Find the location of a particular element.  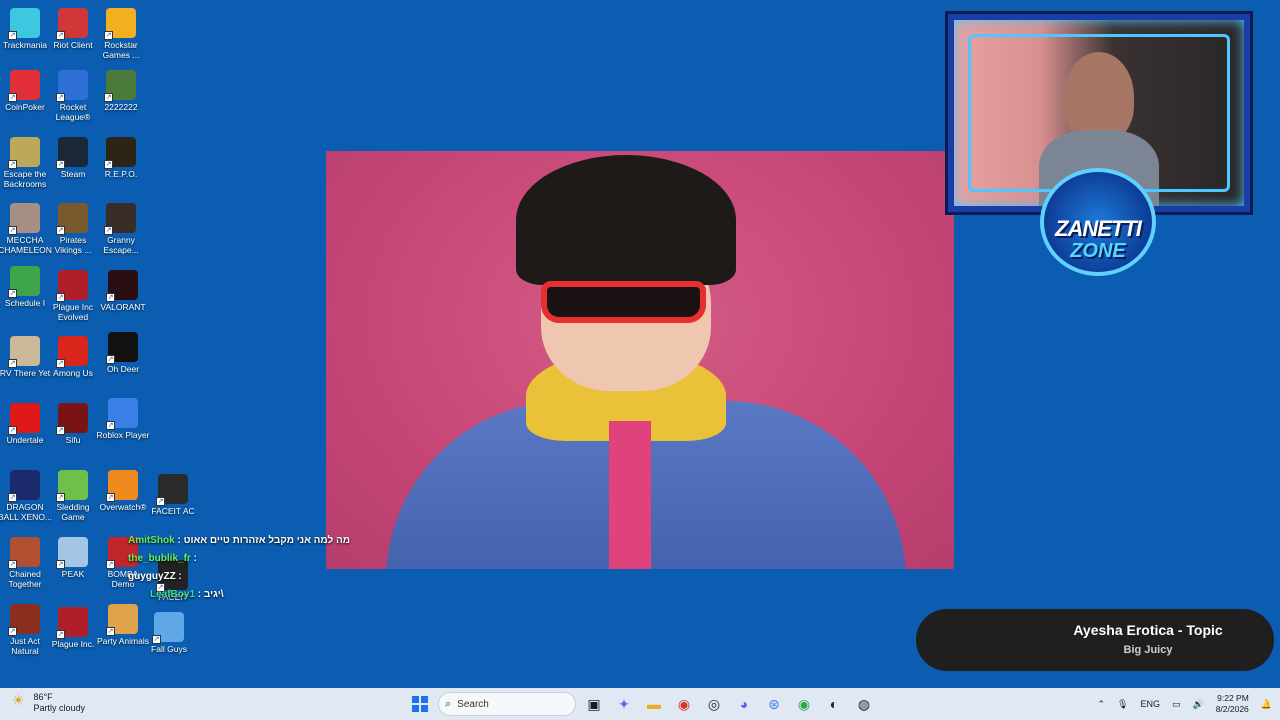

chat-sep: : is located at coordinates (178, 576).